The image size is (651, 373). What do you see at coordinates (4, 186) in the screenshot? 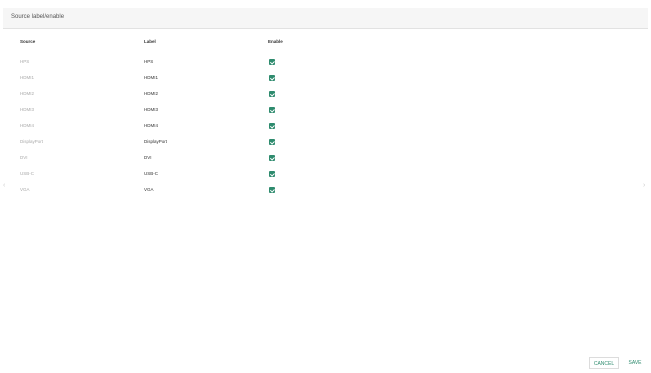
I see `chevron-left-icon: ‹` at bounding box center [4, 186].